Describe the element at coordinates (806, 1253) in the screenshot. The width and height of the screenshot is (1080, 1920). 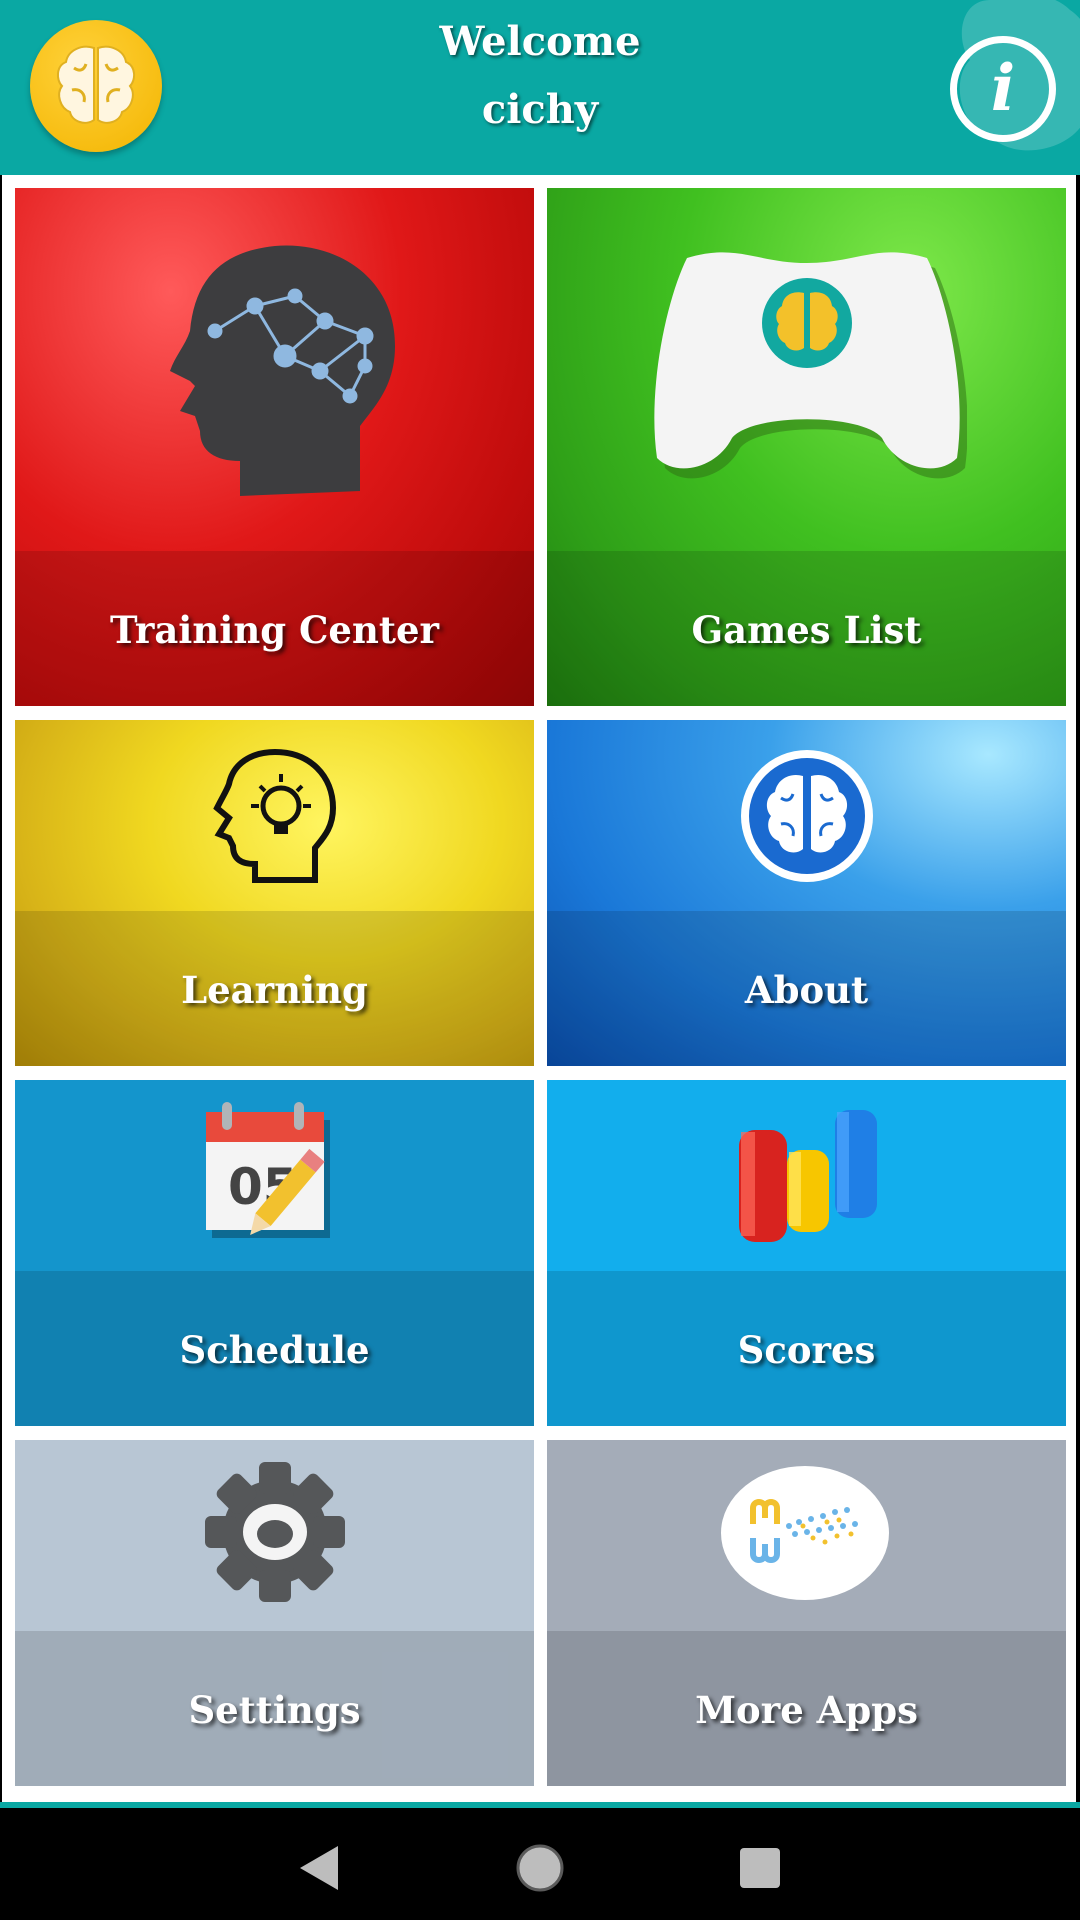
I see `tile-scores: Scores` at that location.